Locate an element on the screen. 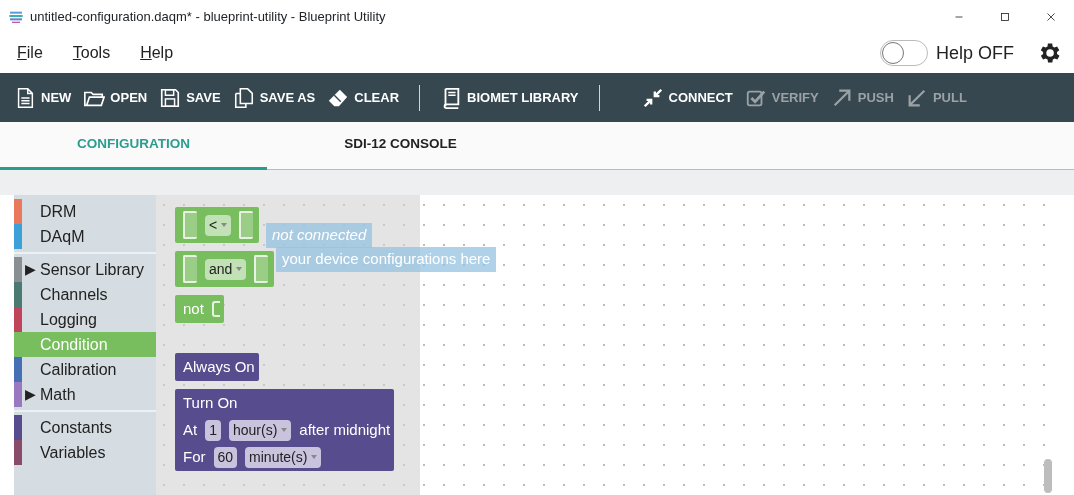 The width and height of the screenshot is (1074, 495). toolbox-category: DRM is located at coordinates (85, 211).